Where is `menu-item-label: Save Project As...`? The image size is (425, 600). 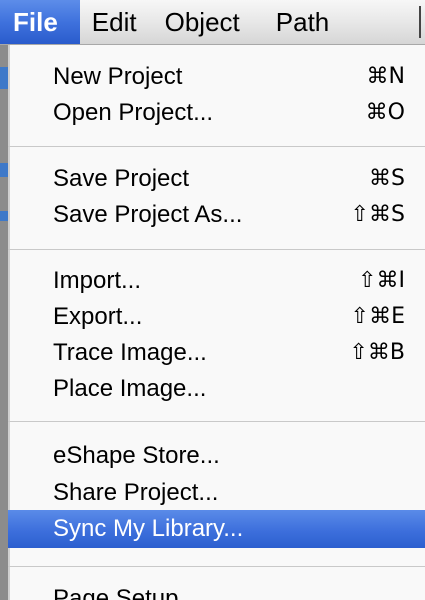 menu-item-label: Save Project As... is located at coordinates (148, 214).